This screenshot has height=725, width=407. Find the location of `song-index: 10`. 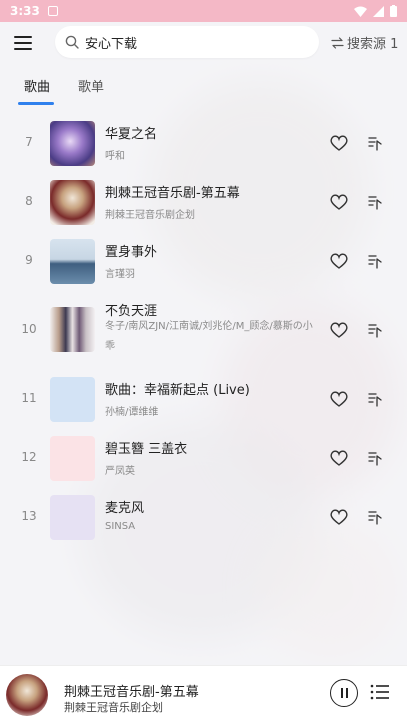

song-index: 10 is located at coordinates (29, 329).